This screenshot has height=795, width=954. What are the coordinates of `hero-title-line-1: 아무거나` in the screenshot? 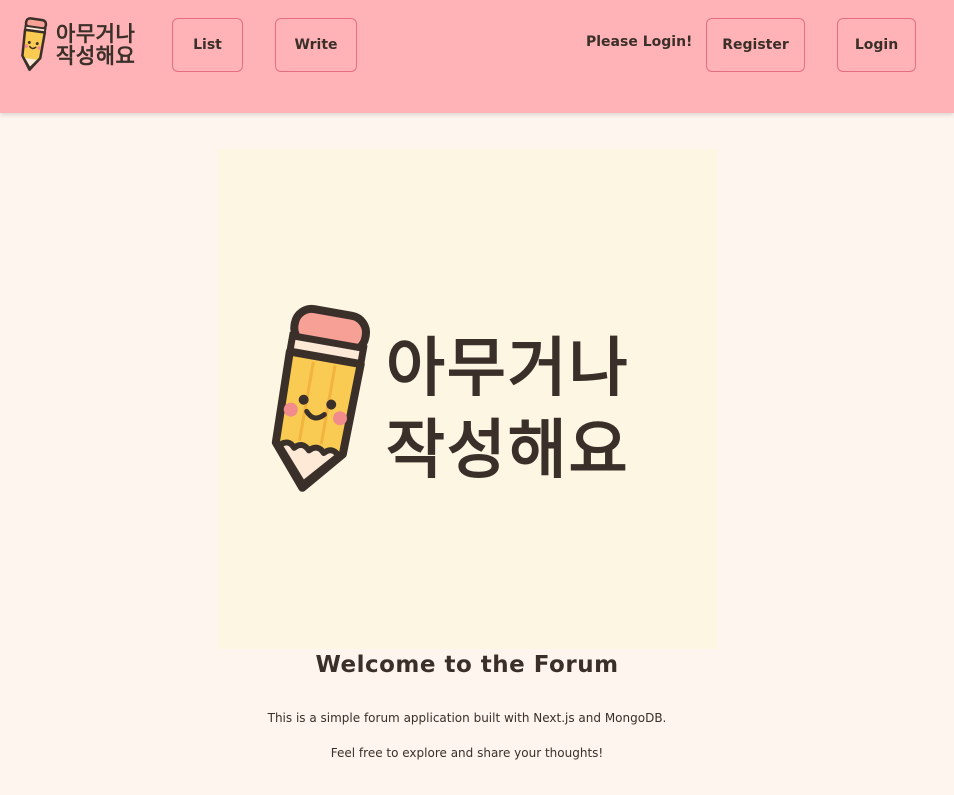 It's located at (508, 369).